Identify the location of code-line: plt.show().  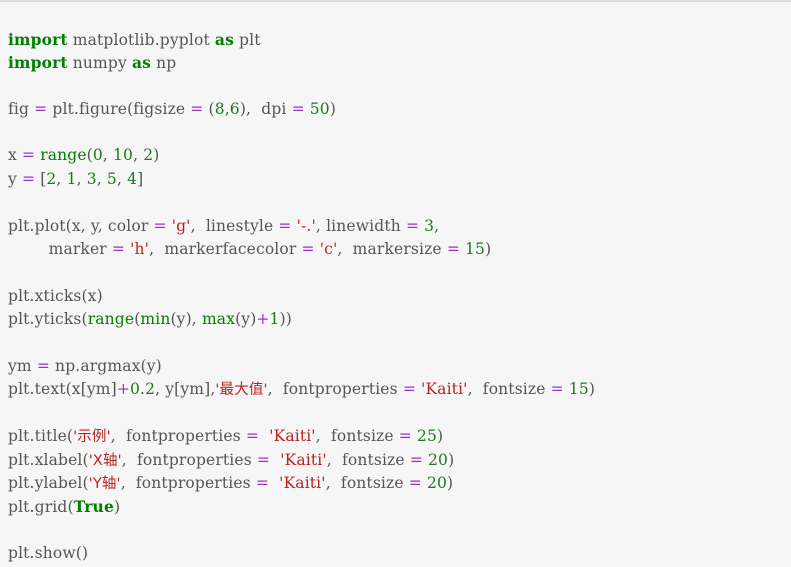
(399, 553).